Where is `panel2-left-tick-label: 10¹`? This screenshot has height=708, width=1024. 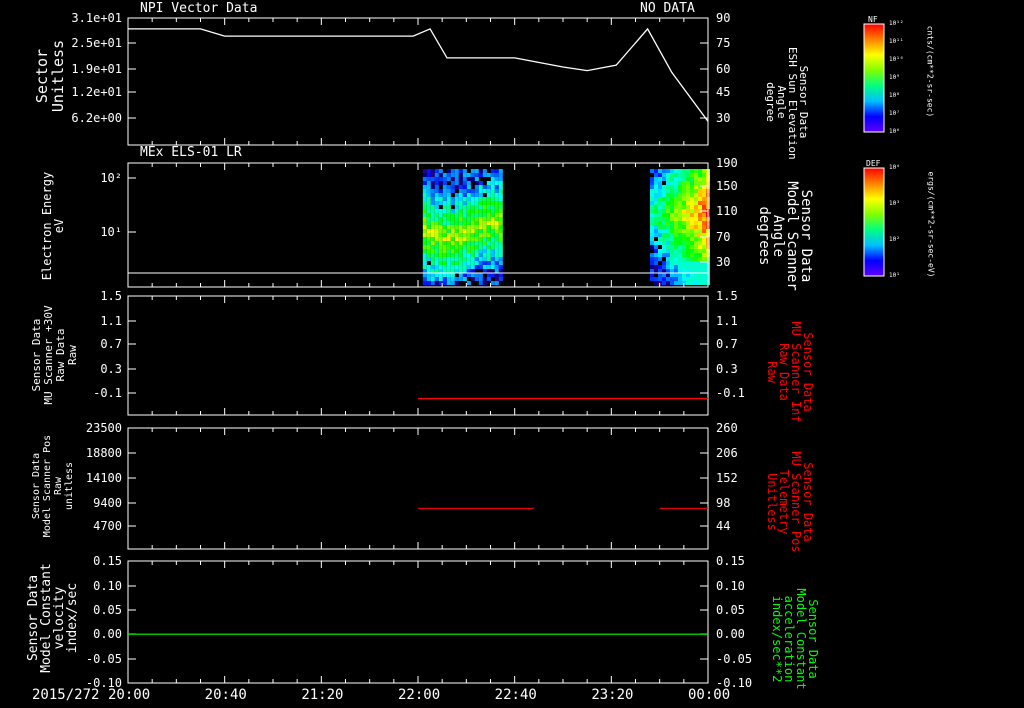
panel2-left-tick-label: 10¹ is located at coordinates (111, 232).